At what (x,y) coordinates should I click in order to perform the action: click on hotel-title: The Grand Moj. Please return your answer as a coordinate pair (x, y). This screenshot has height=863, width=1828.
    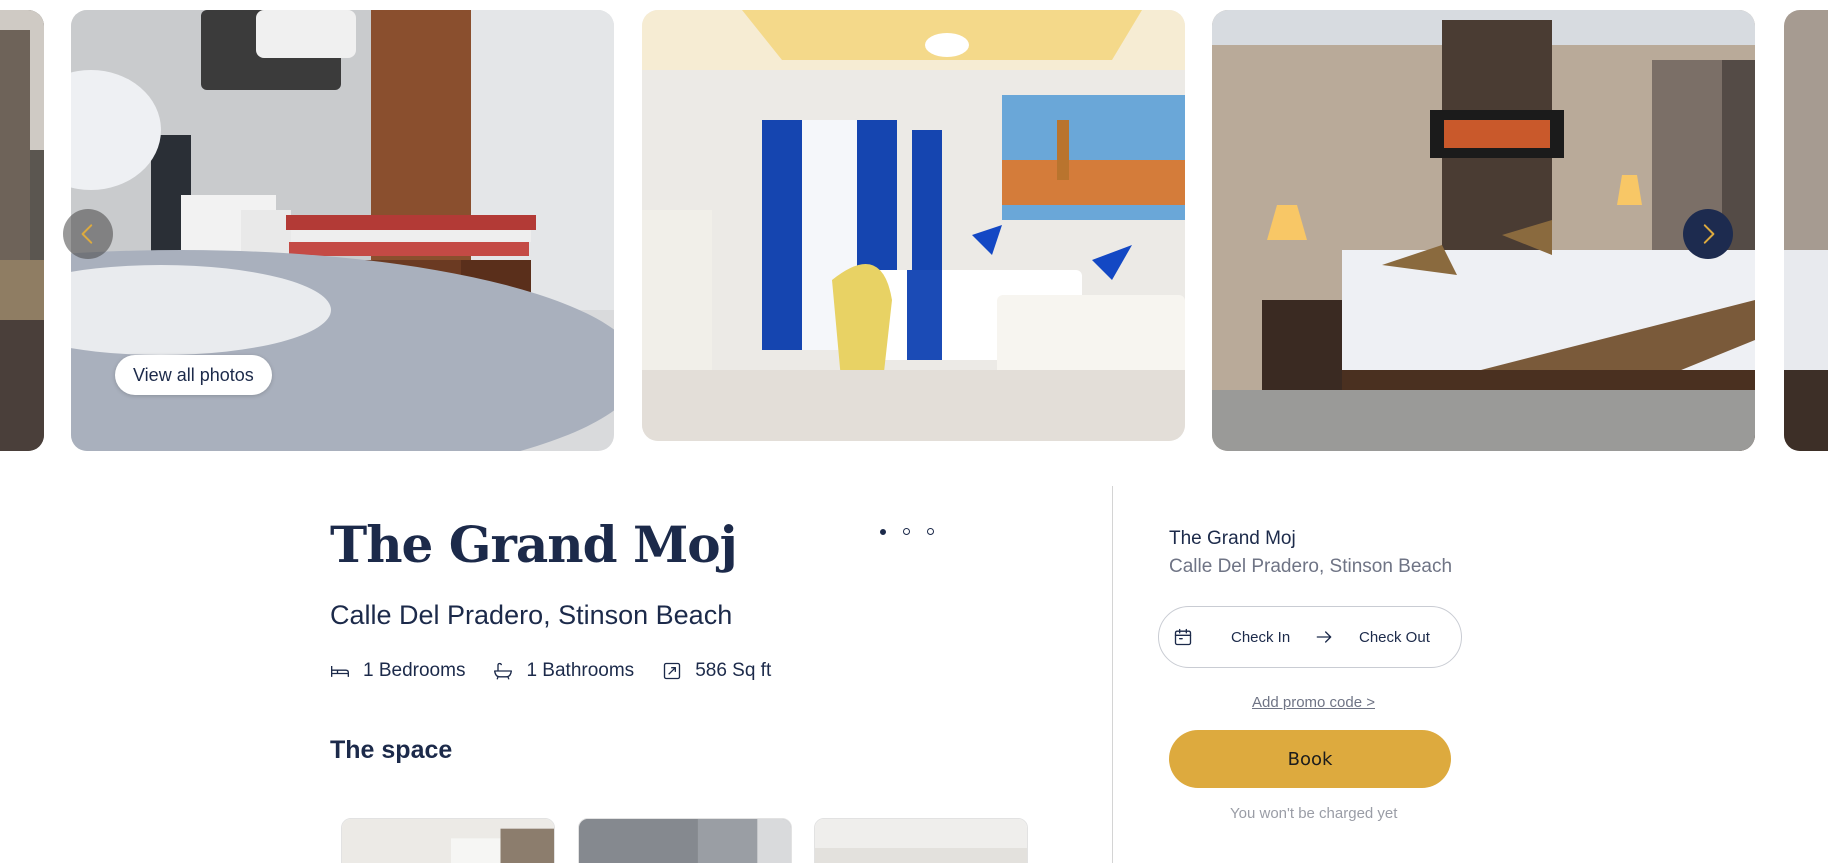
    Looking at the image, I should click on (534, 544).